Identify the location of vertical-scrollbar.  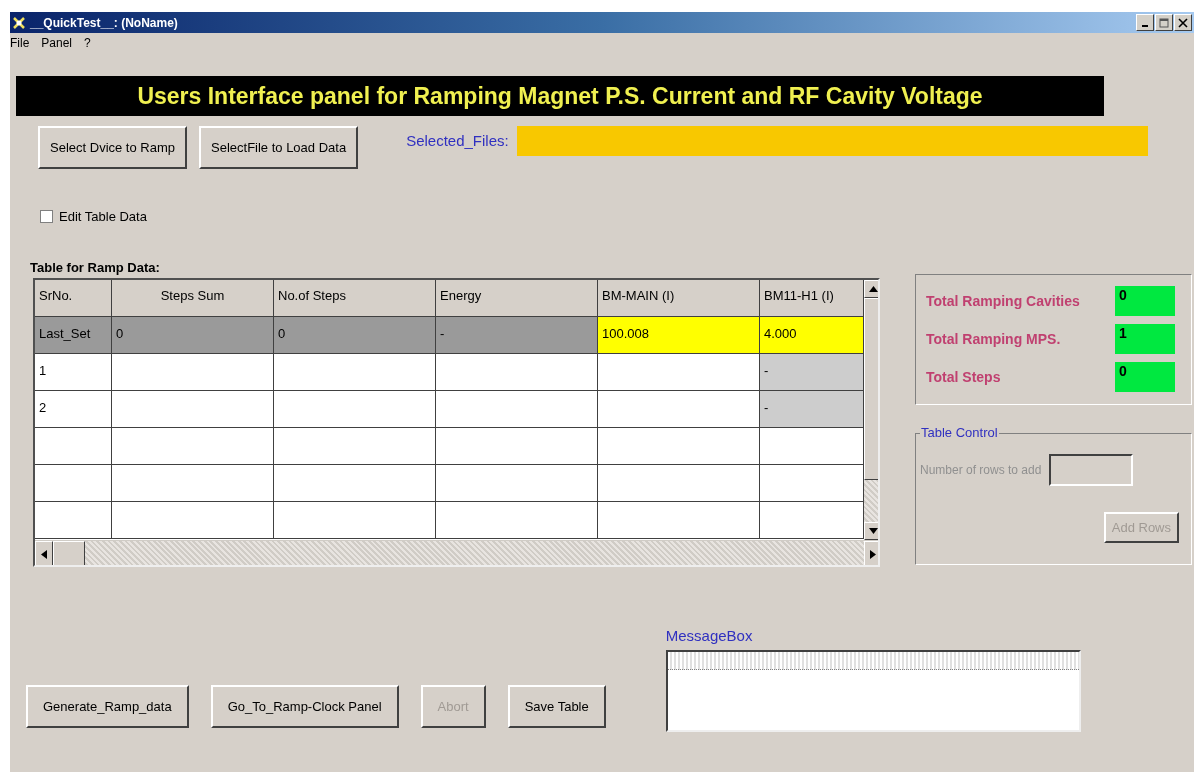
(871, 410).